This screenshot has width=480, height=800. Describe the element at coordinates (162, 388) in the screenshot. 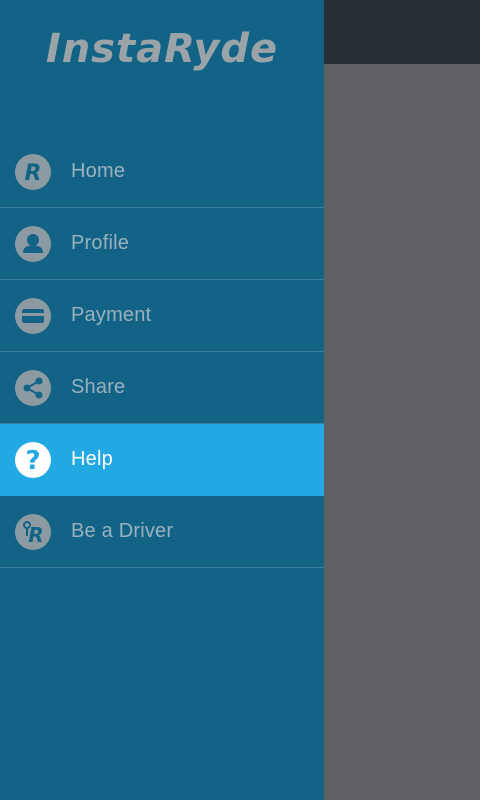

I see `menu-item-share: Share` at that location.